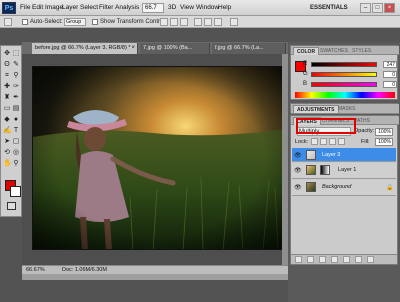  I want to click on 3d-rotate-icon: ⟲, so click(7, 153).